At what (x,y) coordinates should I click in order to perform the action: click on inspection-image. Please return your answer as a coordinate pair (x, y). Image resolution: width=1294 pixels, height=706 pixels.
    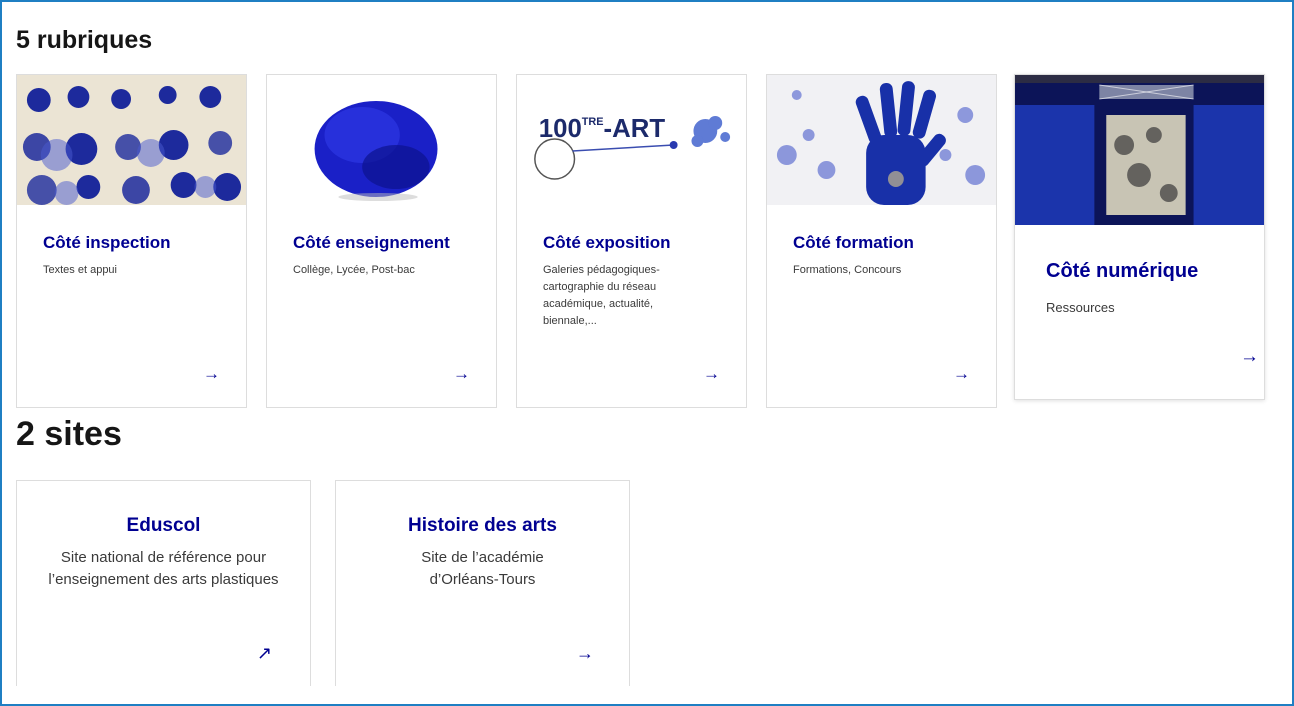
    Looking at the image, I should click on (131, 140).